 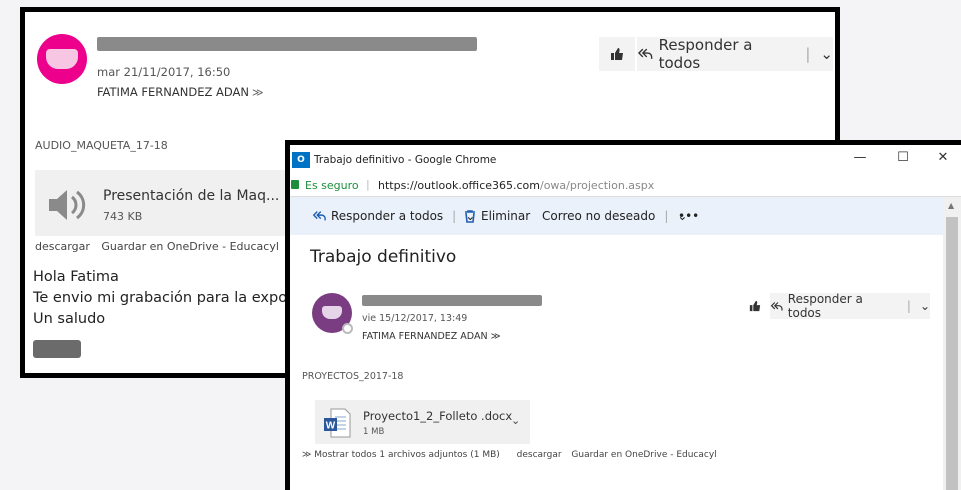 I want to click on attachment-size: 1 MB, so click(x=374, y=432).